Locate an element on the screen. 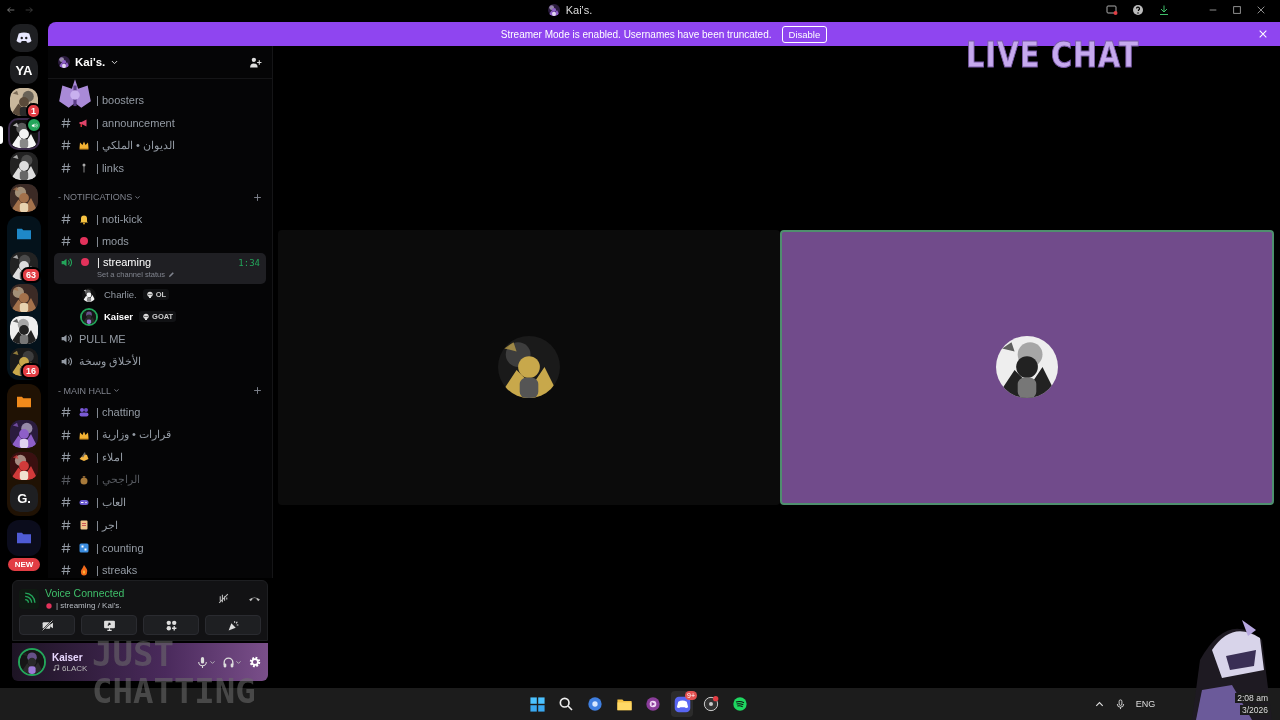 Image resolution: width=1280 pixels, height=720 pixels. fire-icon is located at coordinates (84, 570).